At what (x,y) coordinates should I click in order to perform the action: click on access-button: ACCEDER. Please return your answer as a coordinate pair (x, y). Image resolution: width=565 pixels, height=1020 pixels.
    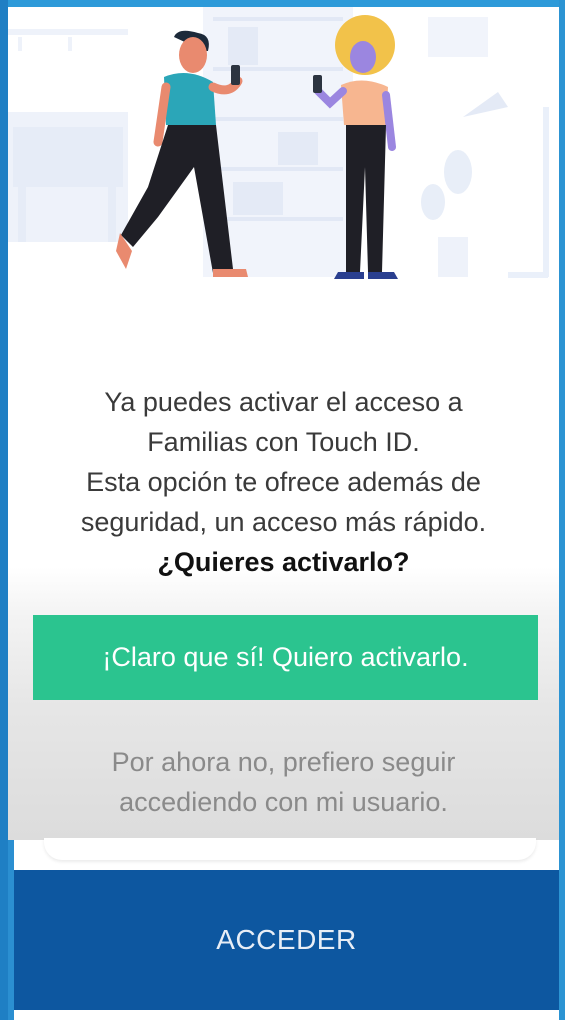
    Looking at the image, I should click on (286, 940).